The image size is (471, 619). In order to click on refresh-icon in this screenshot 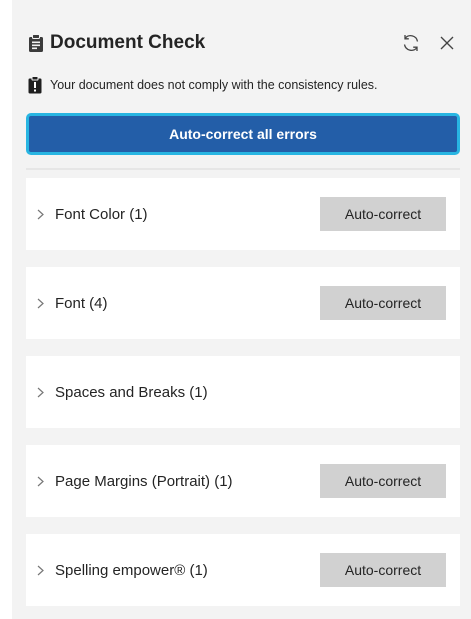, I will do `click(411, 43)`.